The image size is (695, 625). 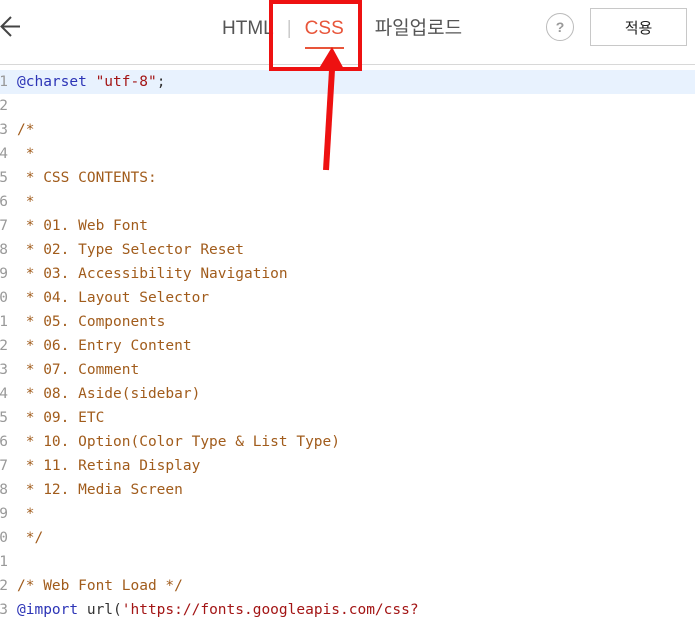 I want to click on code-token: ;, so click(x=161, y=82).